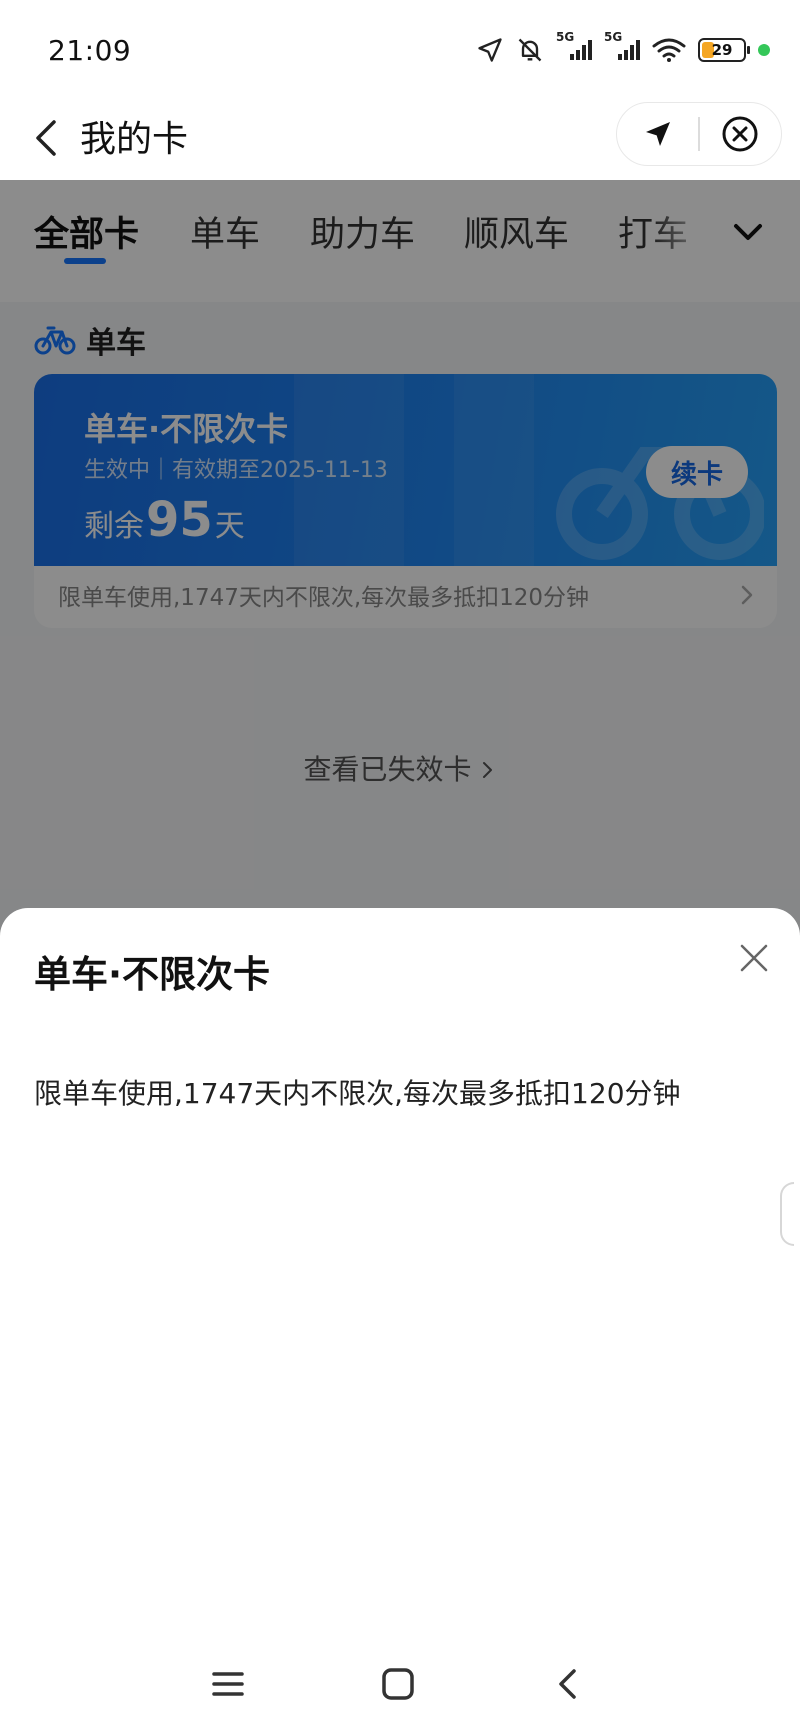 Image resolution: width=800 pixels, height=1733 pixels. I want to click on status-icons: 5G 5G 29, so click(623, 47).